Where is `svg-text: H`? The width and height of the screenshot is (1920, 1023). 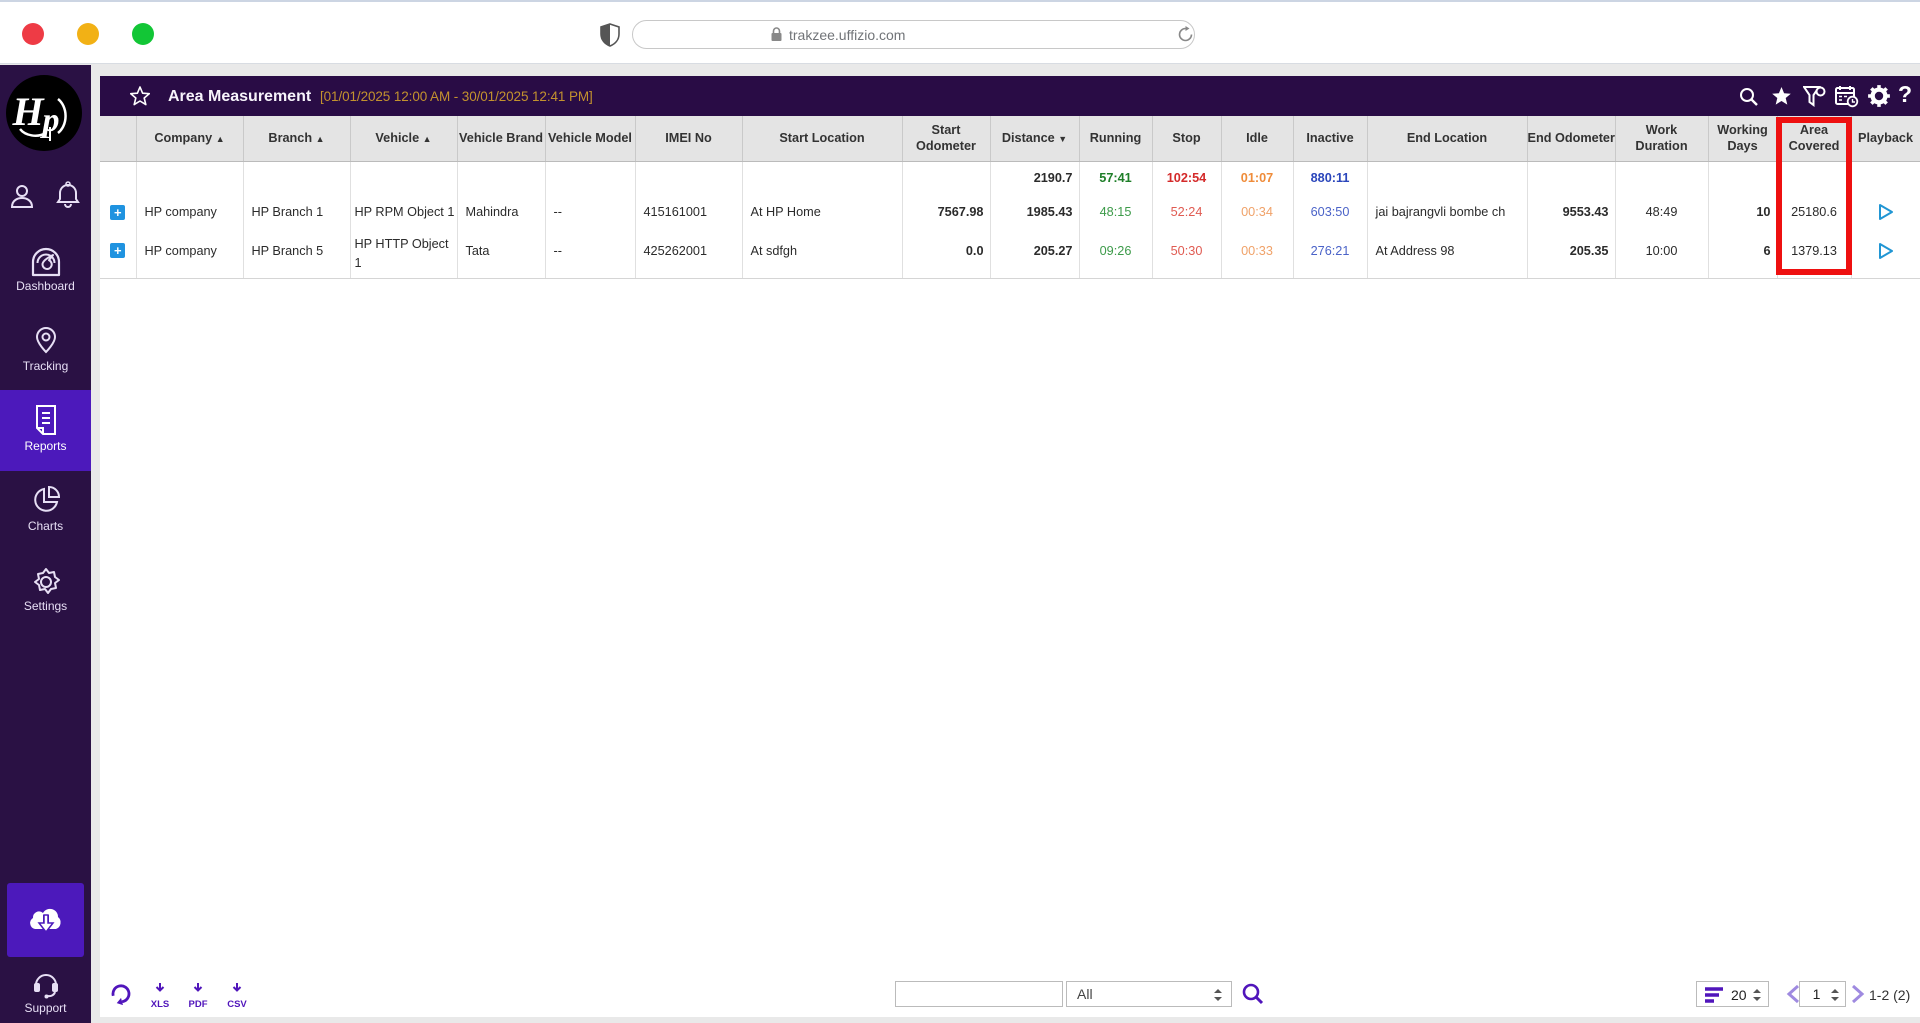
svg-text: H is located at coordinates (28, 111).